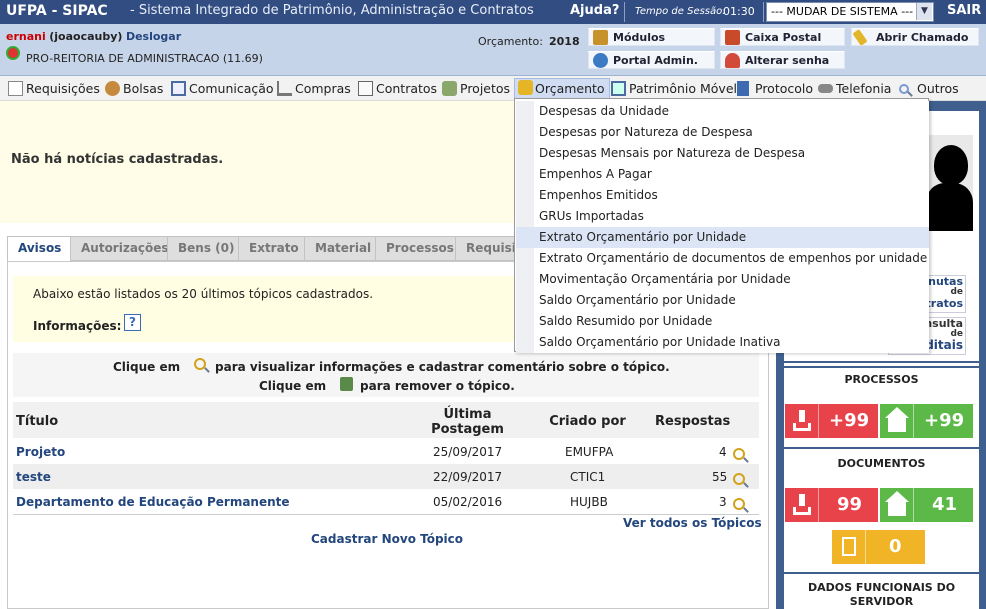 The width and height of the screenshot is (986, 609). I want to click on dropdown-item: Movimentação Orçamentária por Unidade, so click(722, 279).